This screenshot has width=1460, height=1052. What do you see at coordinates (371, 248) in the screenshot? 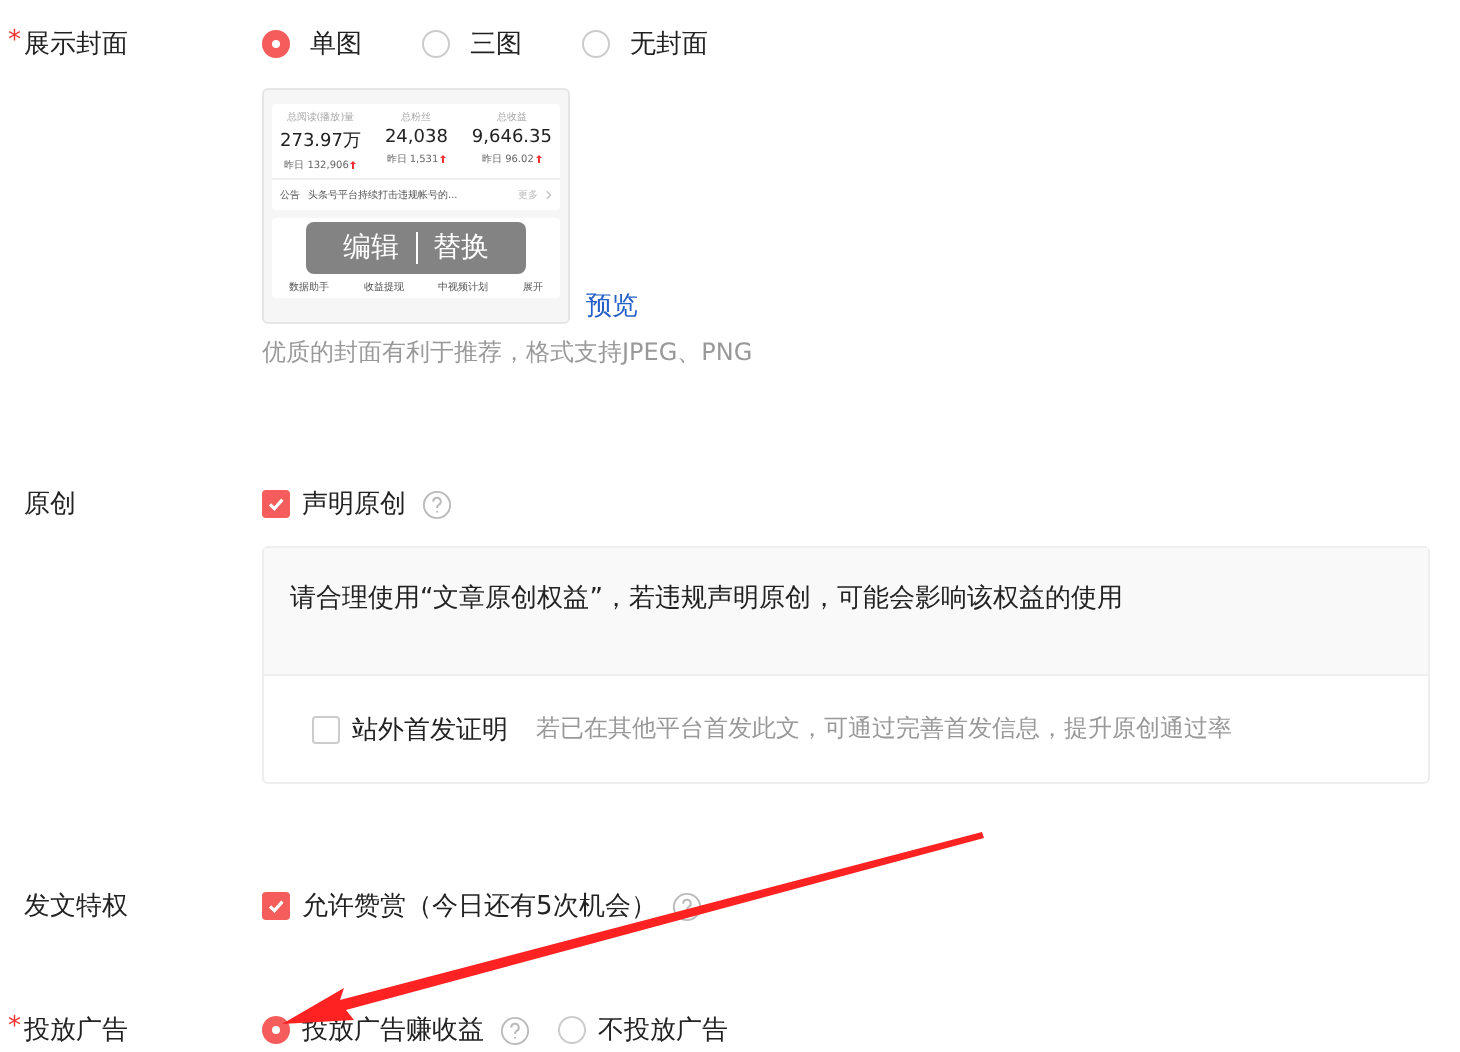
I see `edit-button: 编辑` at bounding box center [371, 248].